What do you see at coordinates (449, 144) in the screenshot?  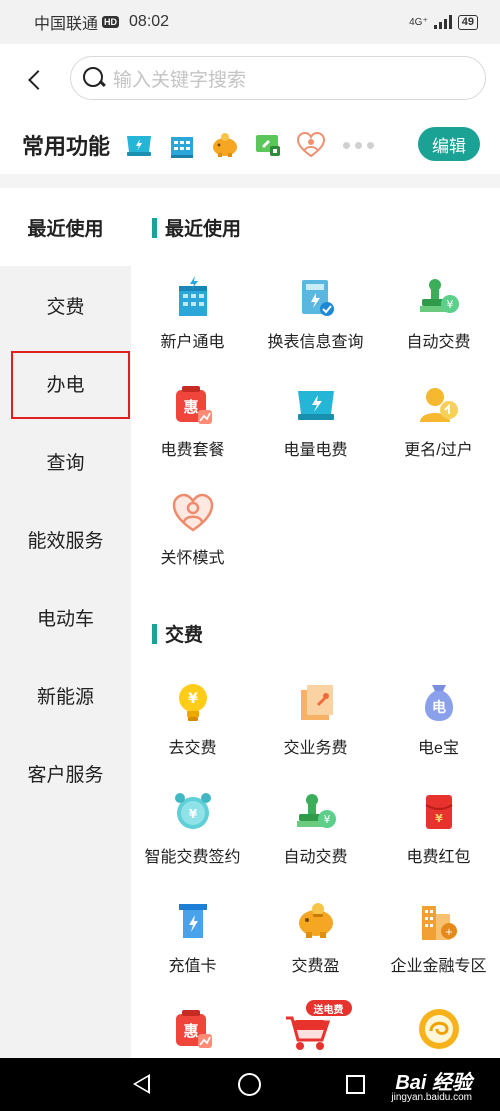 I see `edit-button: 编辑` at bounding box center [449, 144].